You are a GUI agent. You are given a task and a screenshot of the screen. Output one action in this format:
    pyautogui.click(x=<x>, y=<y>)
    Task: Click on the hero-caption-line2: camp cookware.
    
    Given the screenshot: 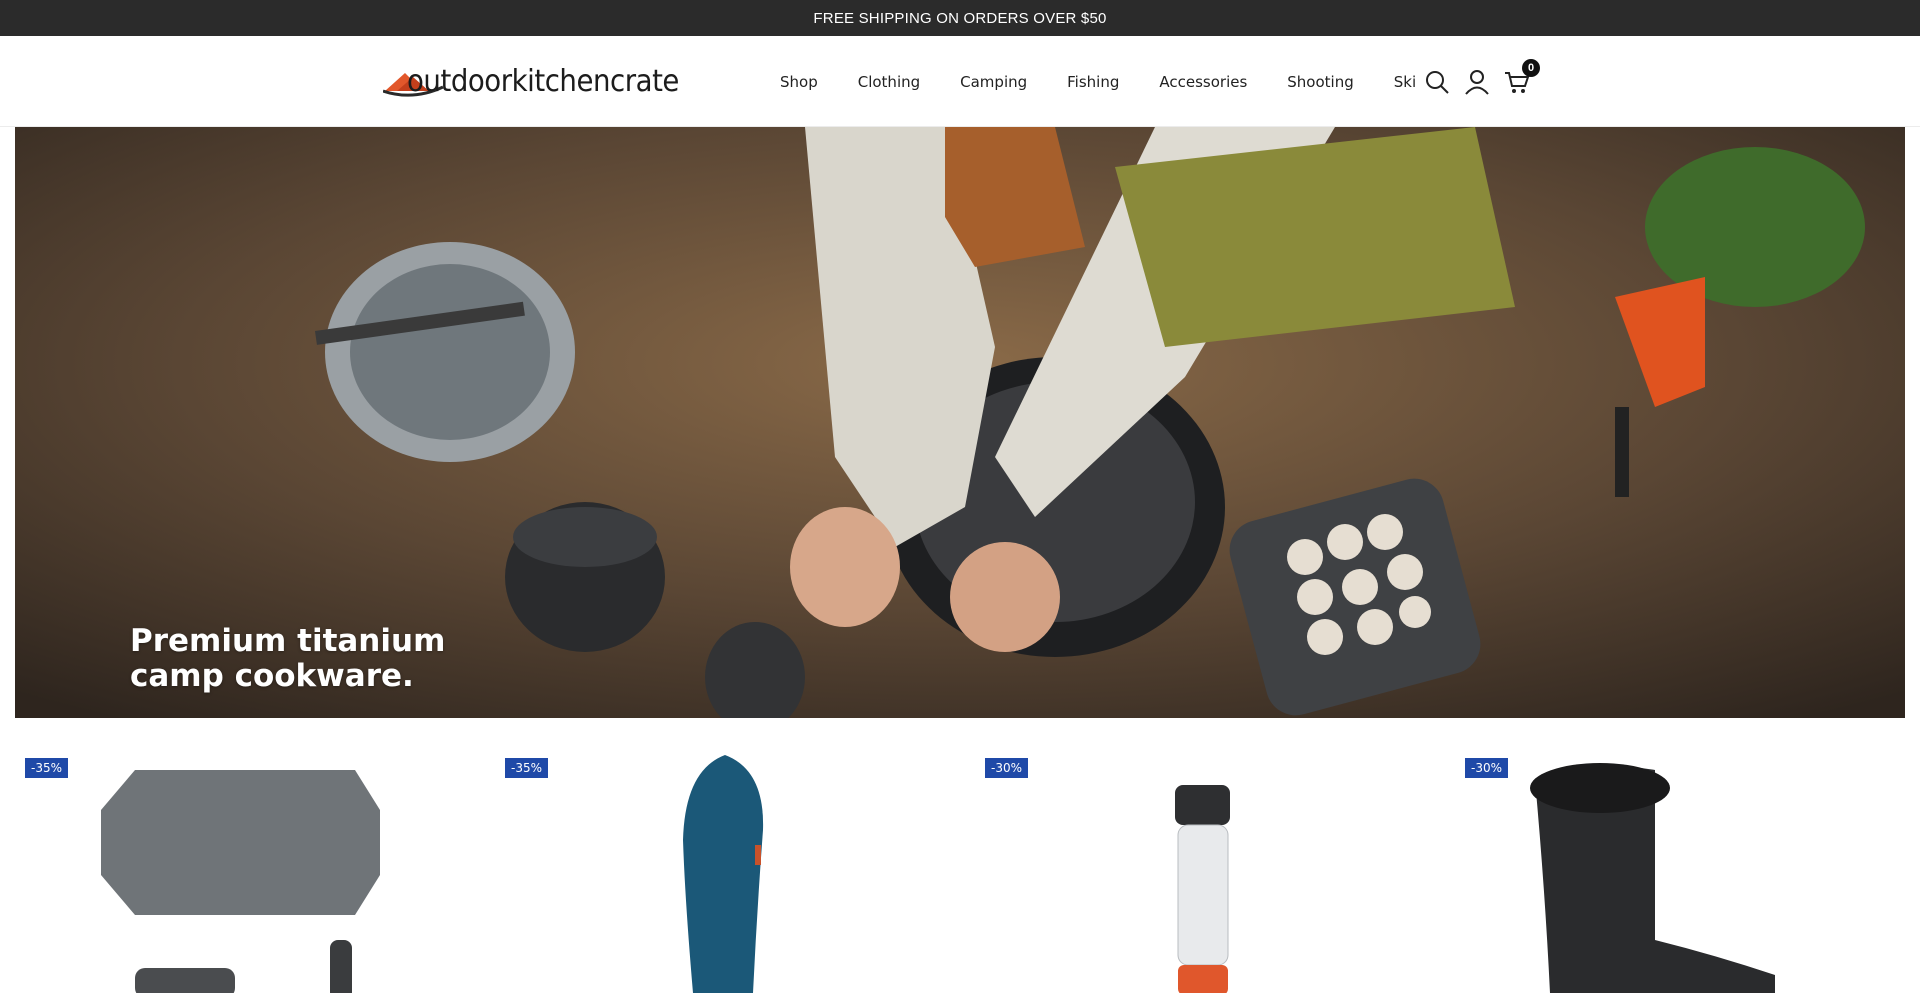 What is the action you would take?
    pyautogui.click(x=272, y=676)
    